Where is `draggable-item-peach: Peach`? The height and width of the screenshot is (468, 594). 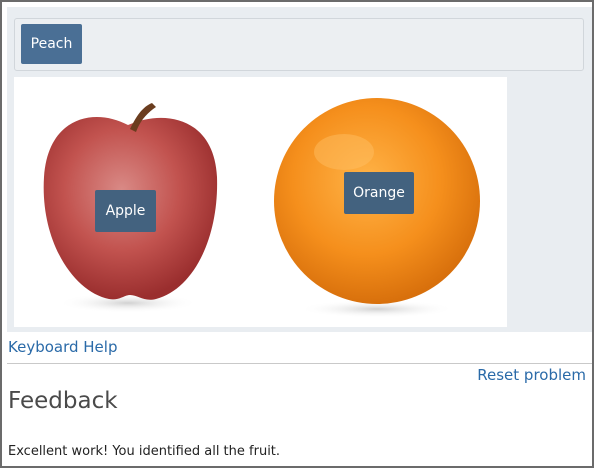 draggable-item-peach: Peach is located at coordinates (51, 44).